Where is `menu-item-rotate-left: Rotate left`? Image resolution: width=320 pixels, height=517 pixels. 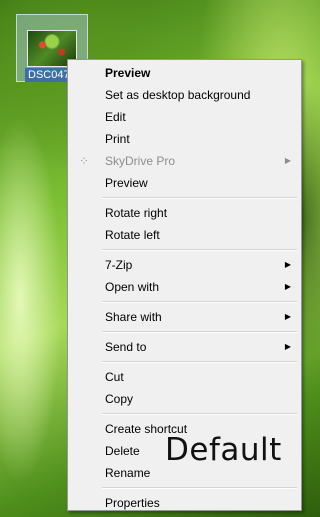 menu-item-rotate-left: Rotate left is located at coordinates (184, 235).